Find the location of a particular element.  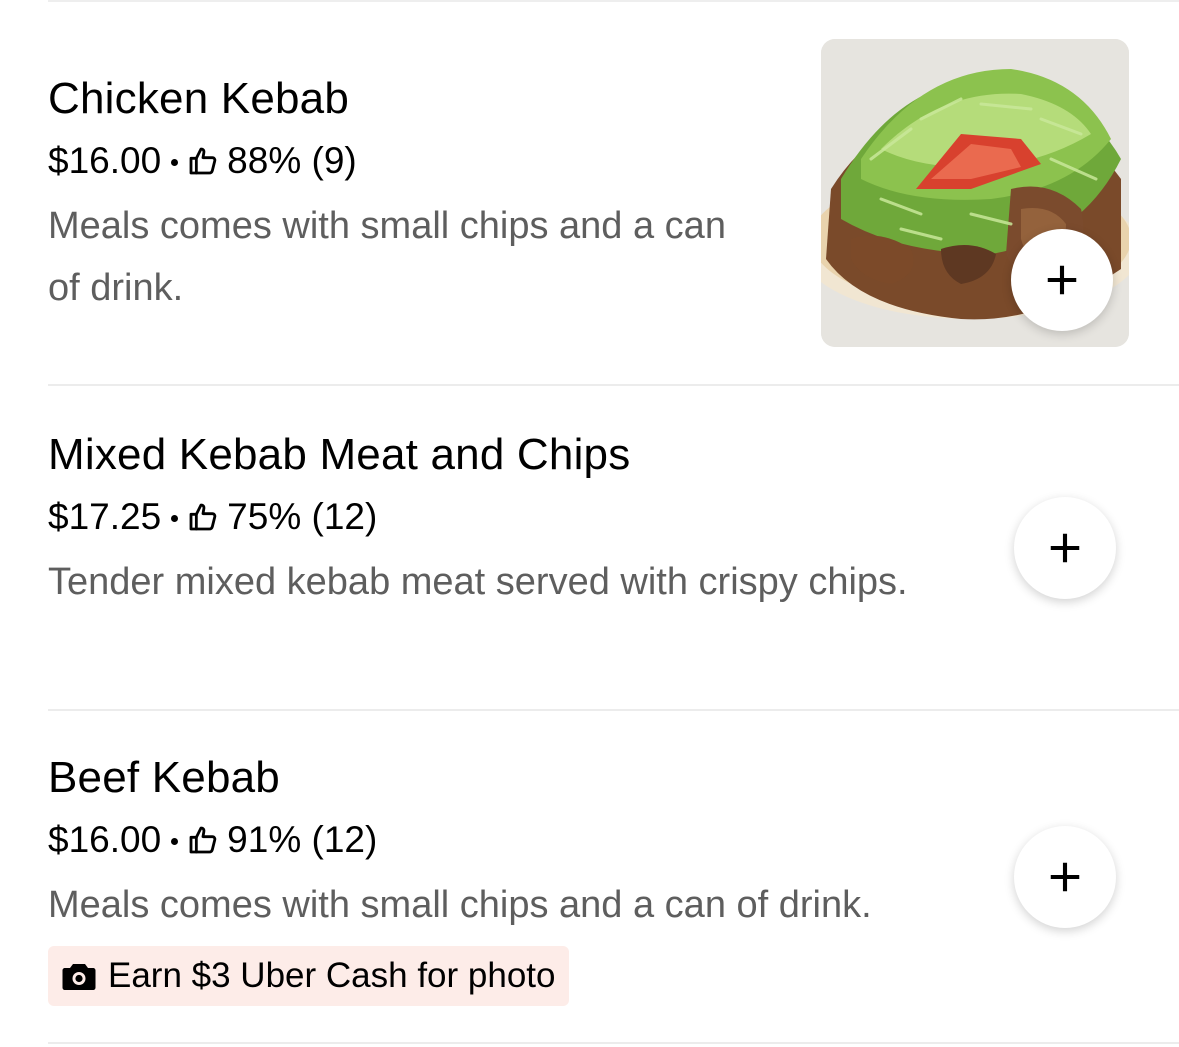

item-meta: $16.00 88% (9) is located at coordinates (202, 161).